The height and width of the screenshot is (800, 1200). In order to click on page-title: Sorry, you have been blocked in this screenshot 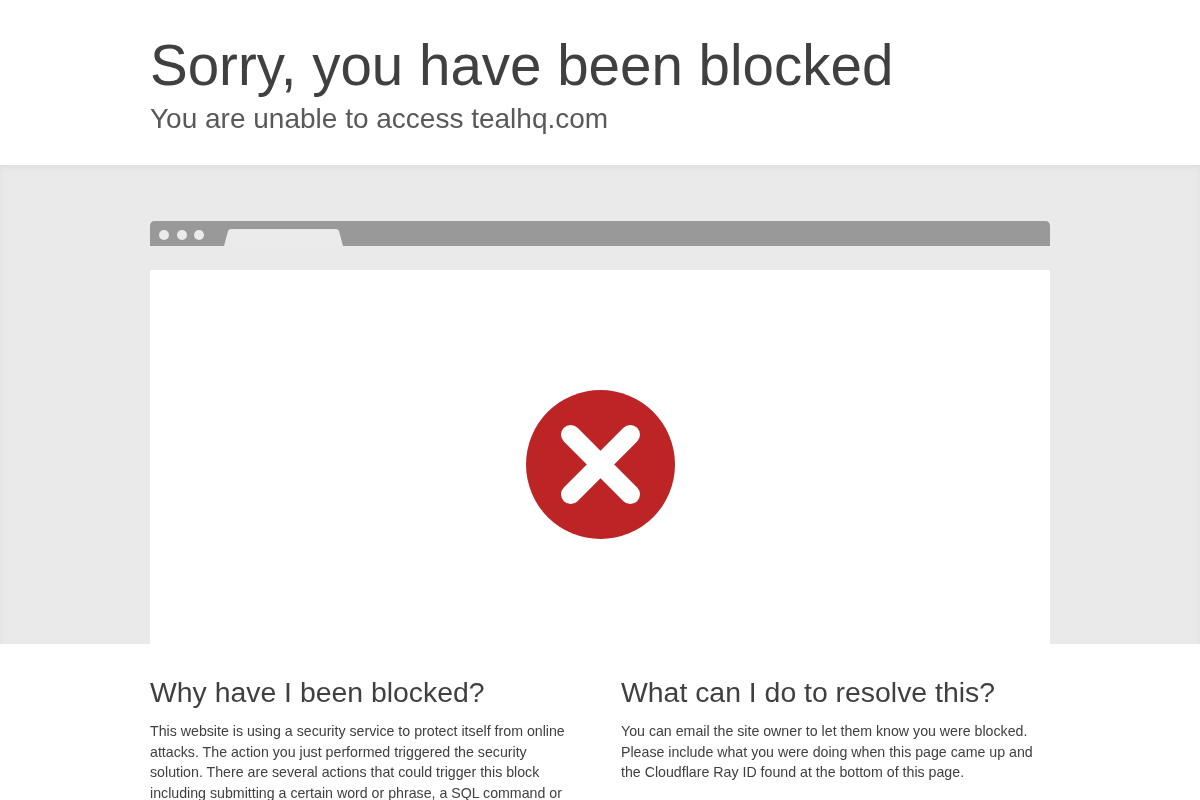, I will do `click(522, 66)`.